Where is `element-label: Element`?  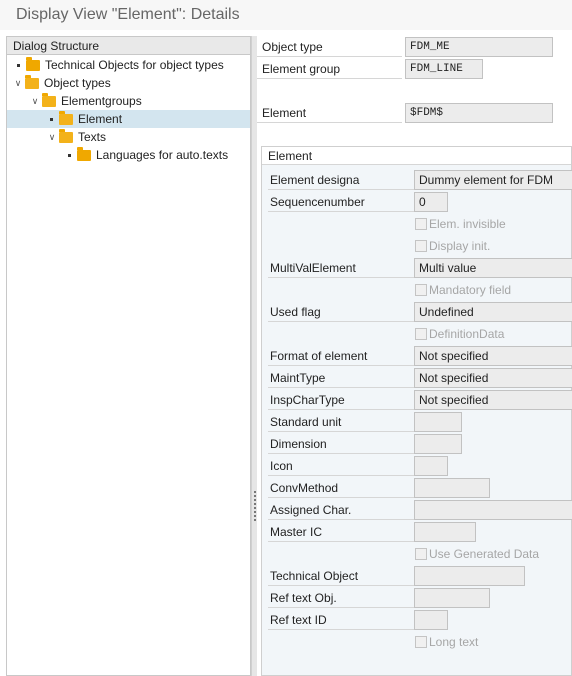
element-label: Element is located at coordinates (329, 113).